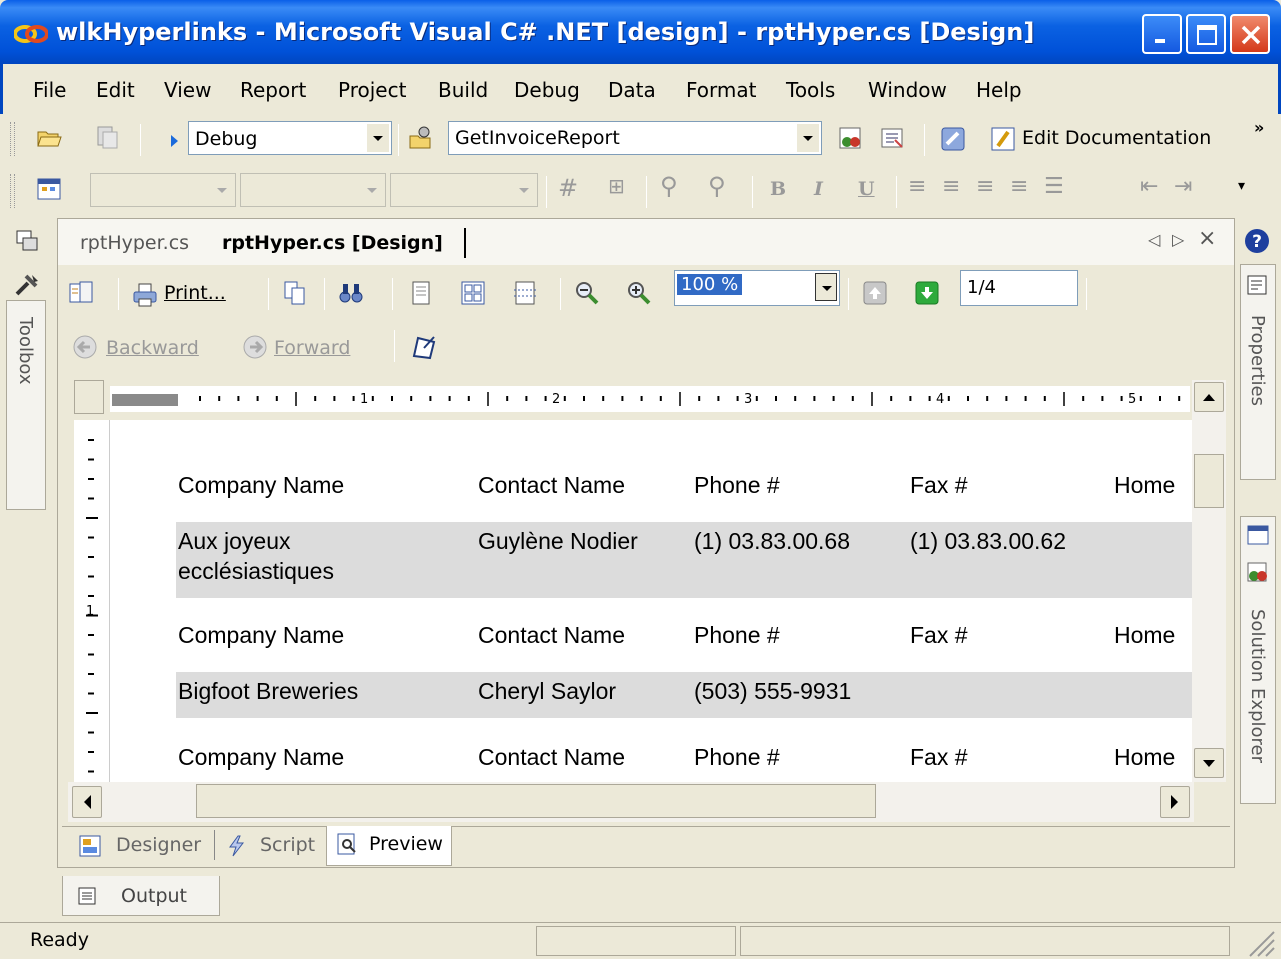 The width and height of the screenshot is (1281, 959). What do you see at coordinates (464, 190) in the screenshot?
I see `style-select` at bounding box center [464, 190].